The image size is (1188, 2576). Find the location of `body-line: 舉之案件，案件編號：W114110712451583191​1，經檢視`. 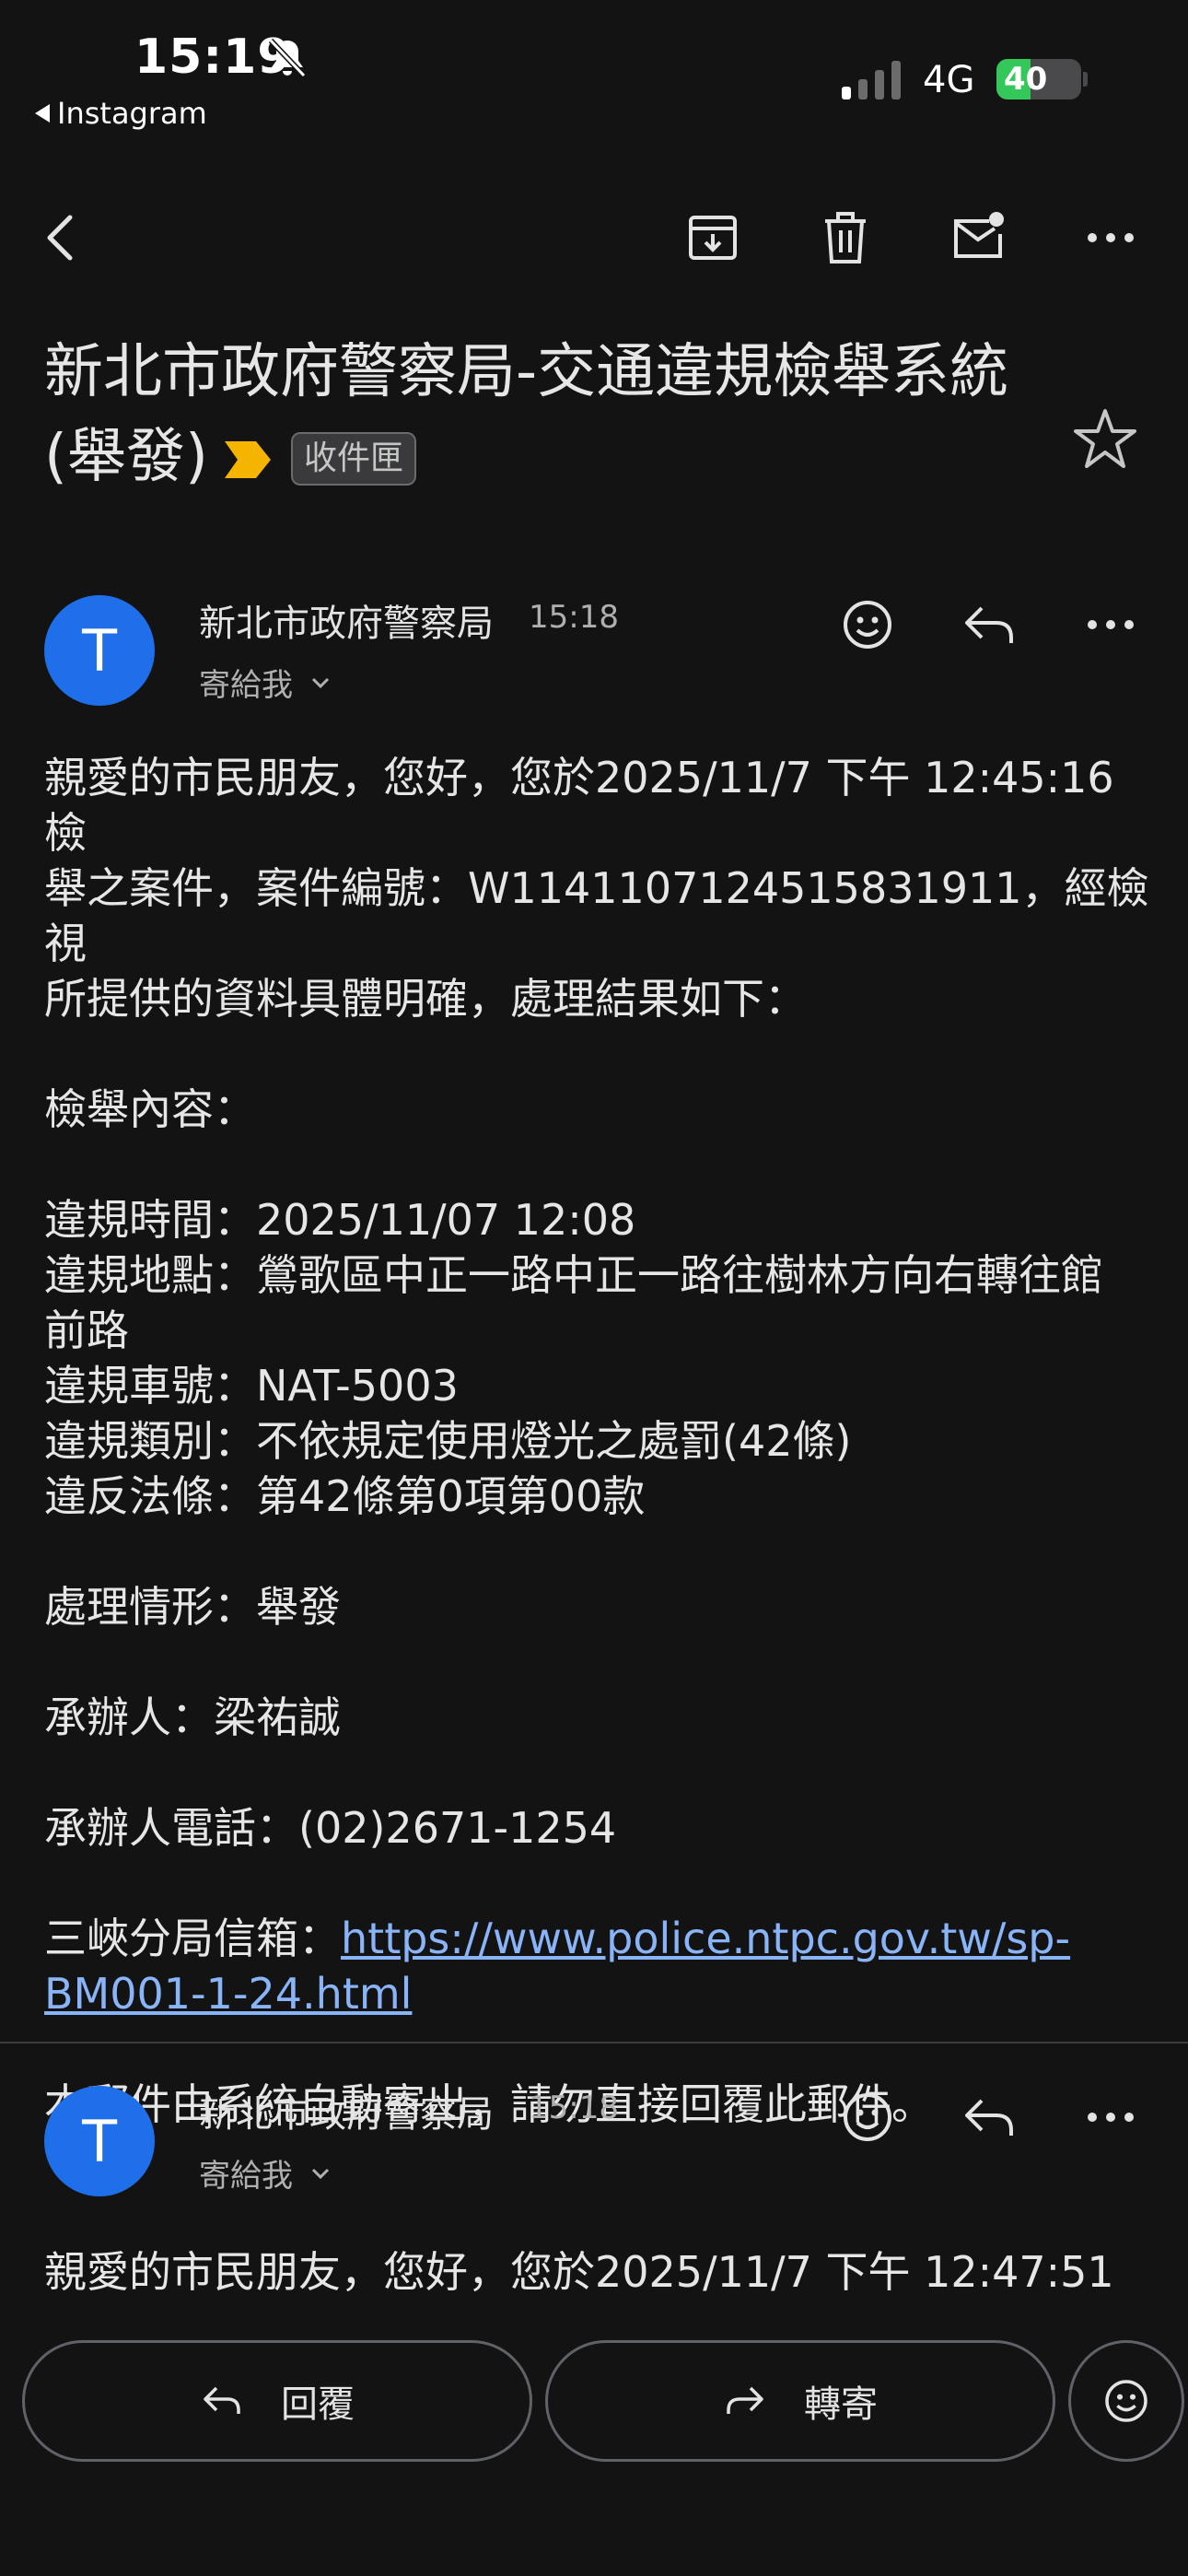

body-line: 舉之案件，案件編號：W114110712451583191​1，經檢視 is located at coordinates (596, 915).